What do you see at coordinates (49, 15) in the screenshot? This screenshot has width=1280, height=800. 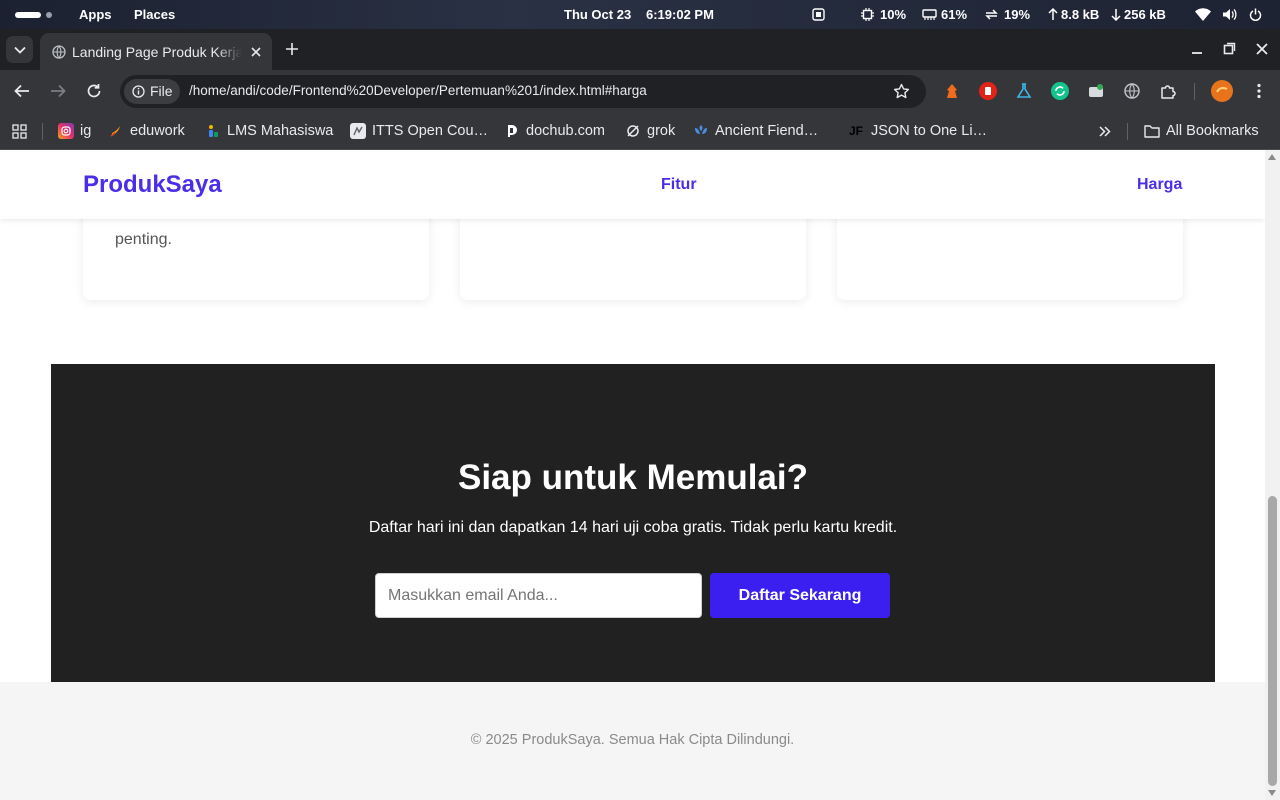 I see `workspace-indicator` at bounding box center [49, 15].